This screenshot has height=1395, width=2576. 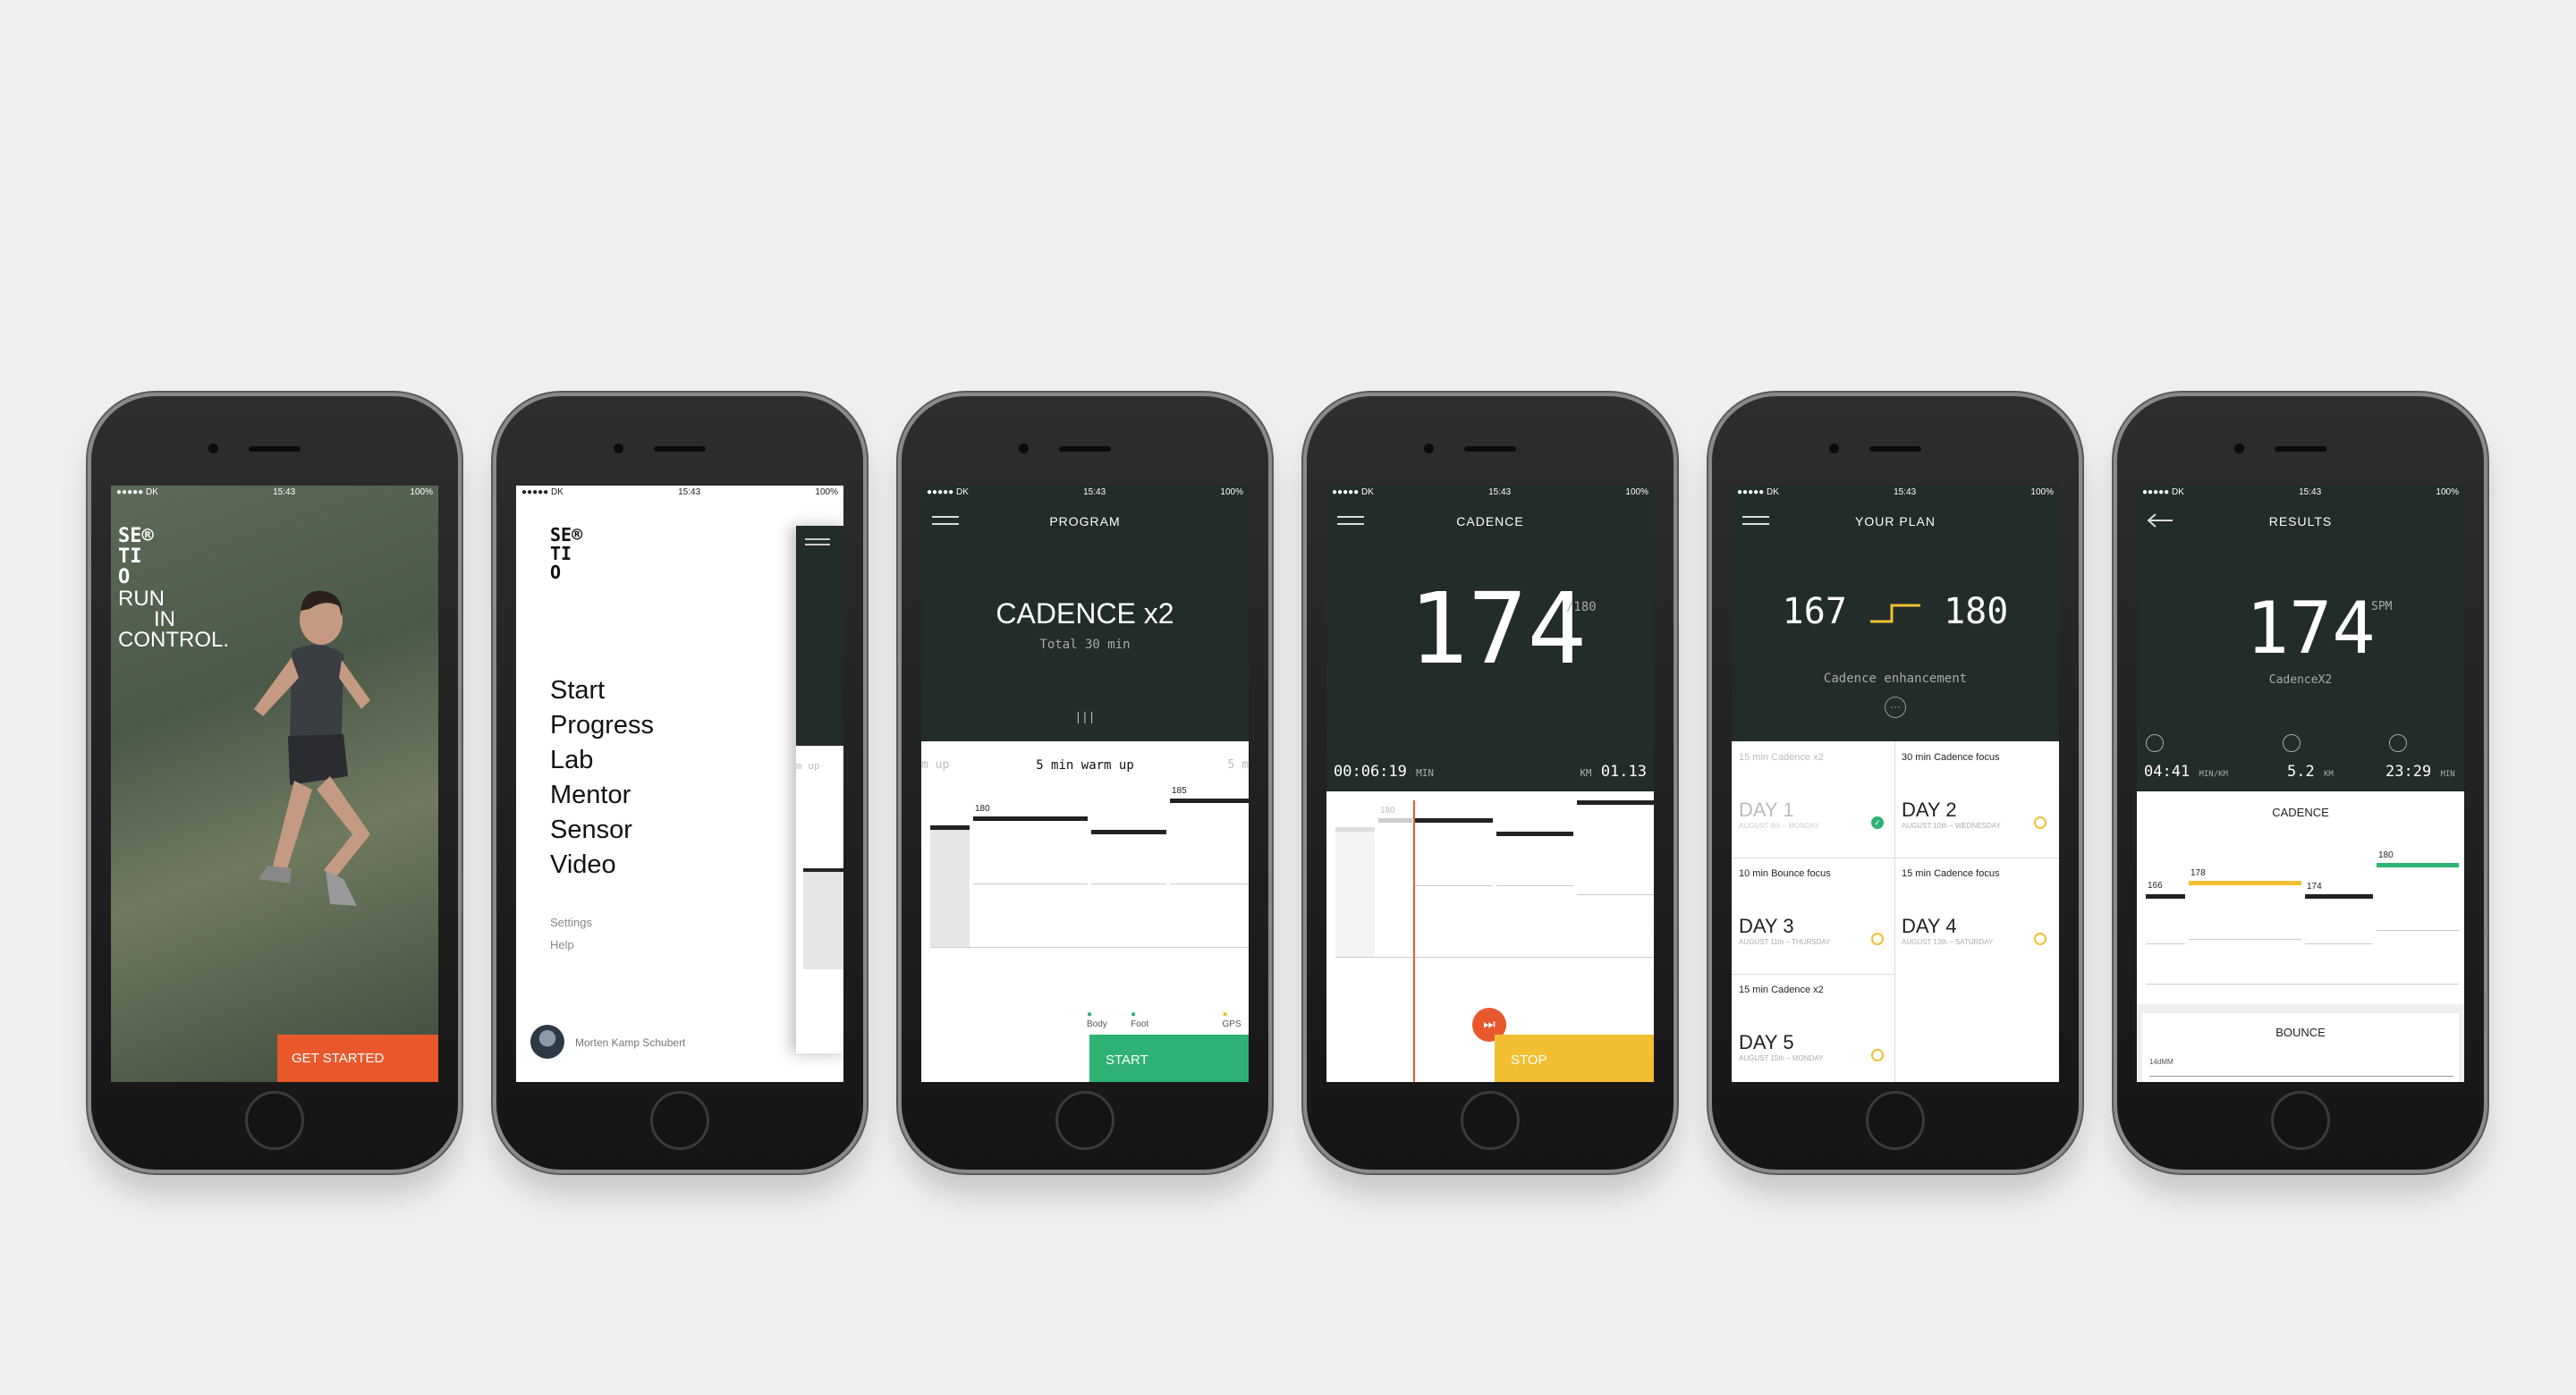 What do you see at coordinates (2300, 812) in the screenshot?
I see `chart-title: CADENCE` at bounding box center [2300, 812].